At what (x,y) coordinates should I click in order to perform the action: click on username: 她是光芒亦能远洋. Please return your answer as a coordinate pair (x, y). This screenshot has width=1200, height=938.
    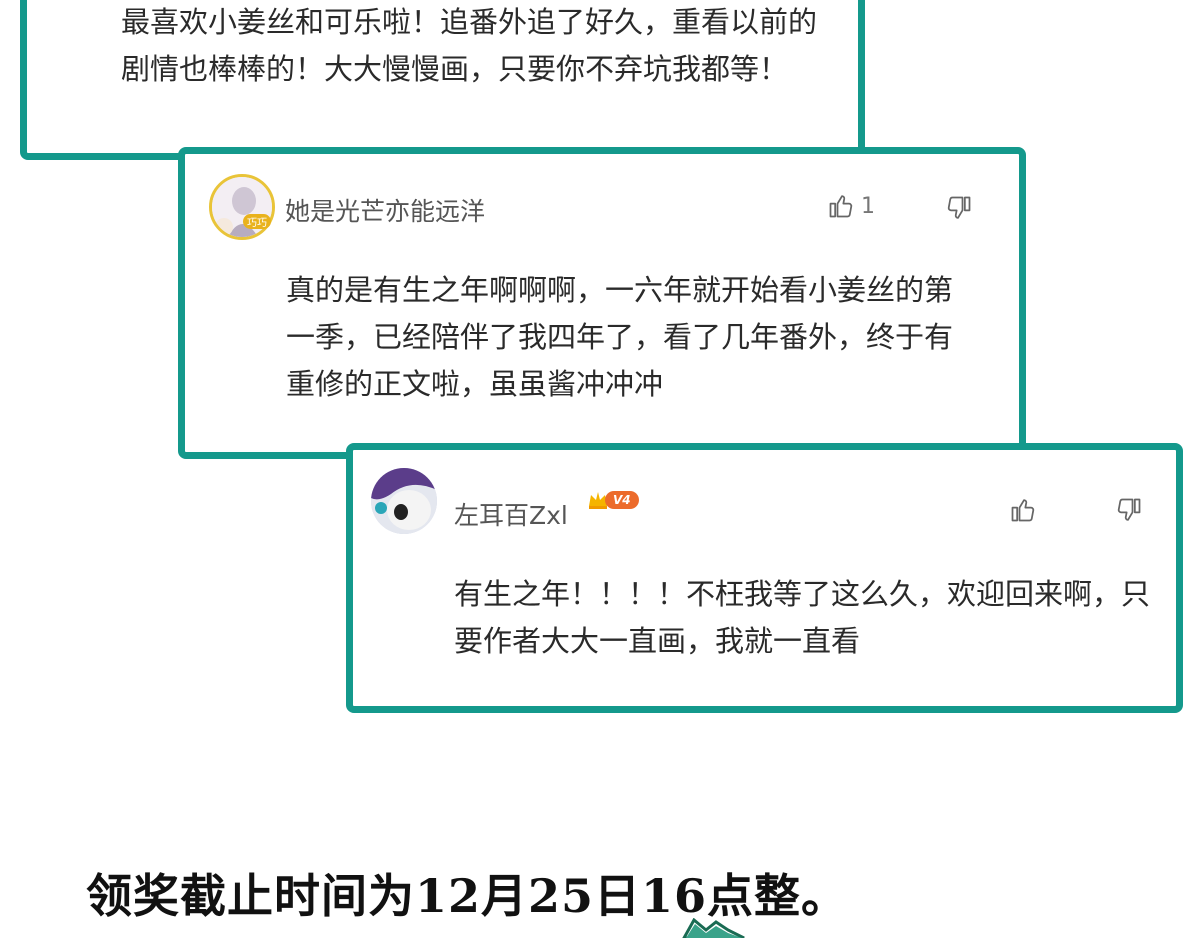
    Looking at the image, I should click on (385, 210).